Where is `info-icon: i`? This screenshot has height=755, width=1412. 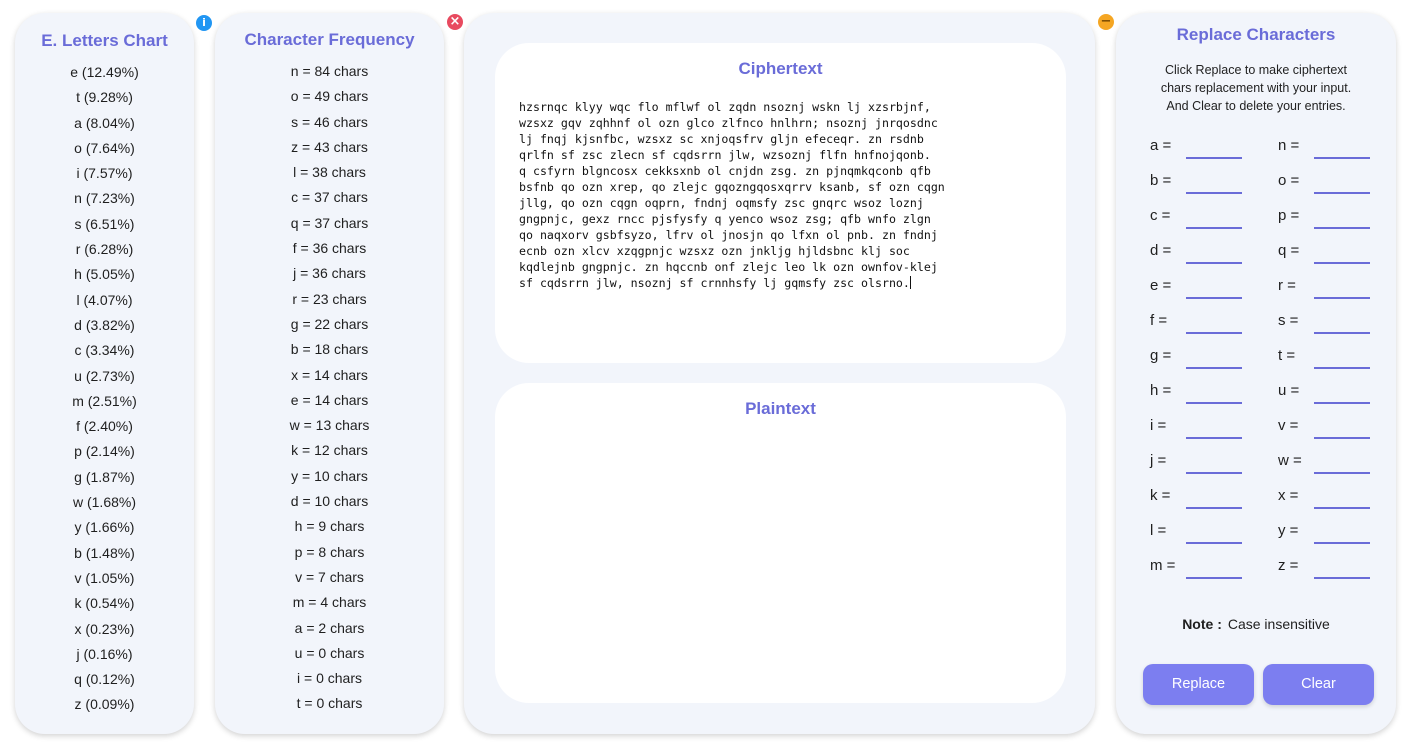
info-icon: i is located at coordinates (204, 23).